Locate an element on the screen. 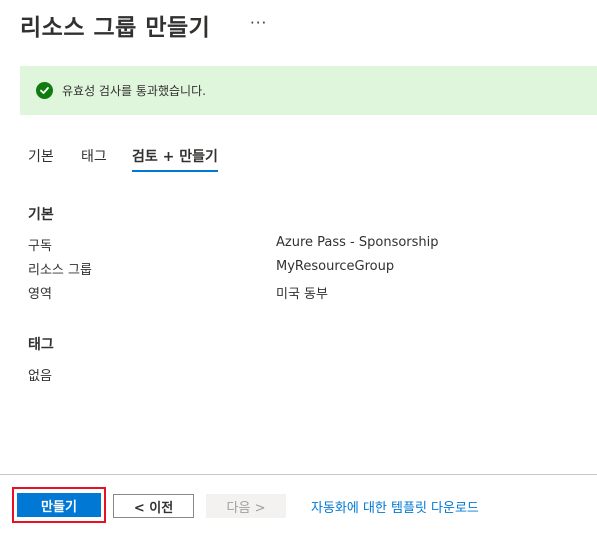  region-value: 미국 동부 is located at coordinates (302, 294).